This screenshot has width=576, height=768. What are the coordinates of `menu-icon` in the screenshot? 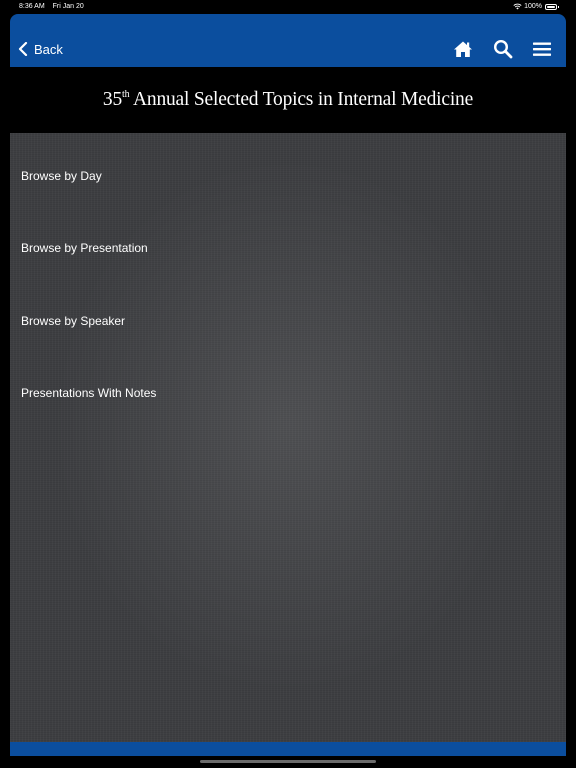 It's located at (542, 49).